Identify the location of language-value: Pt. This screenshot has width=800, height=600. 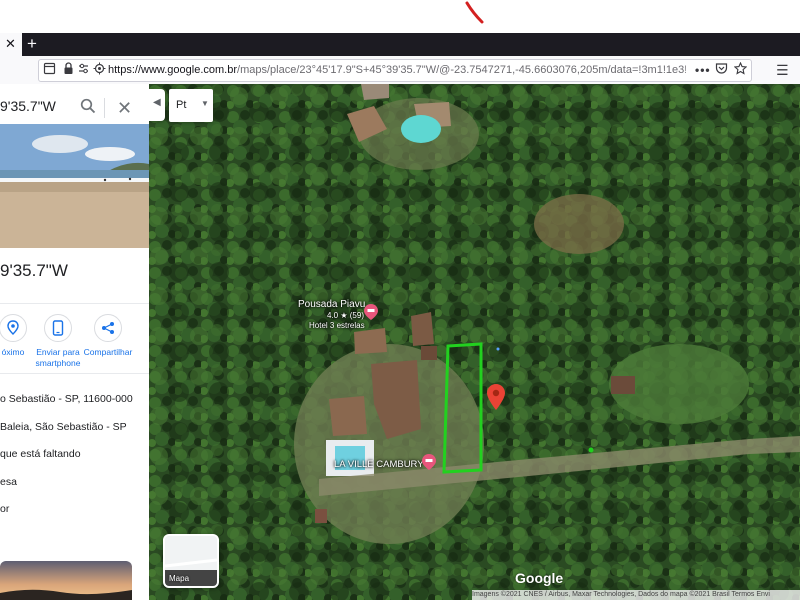
(181, 105).